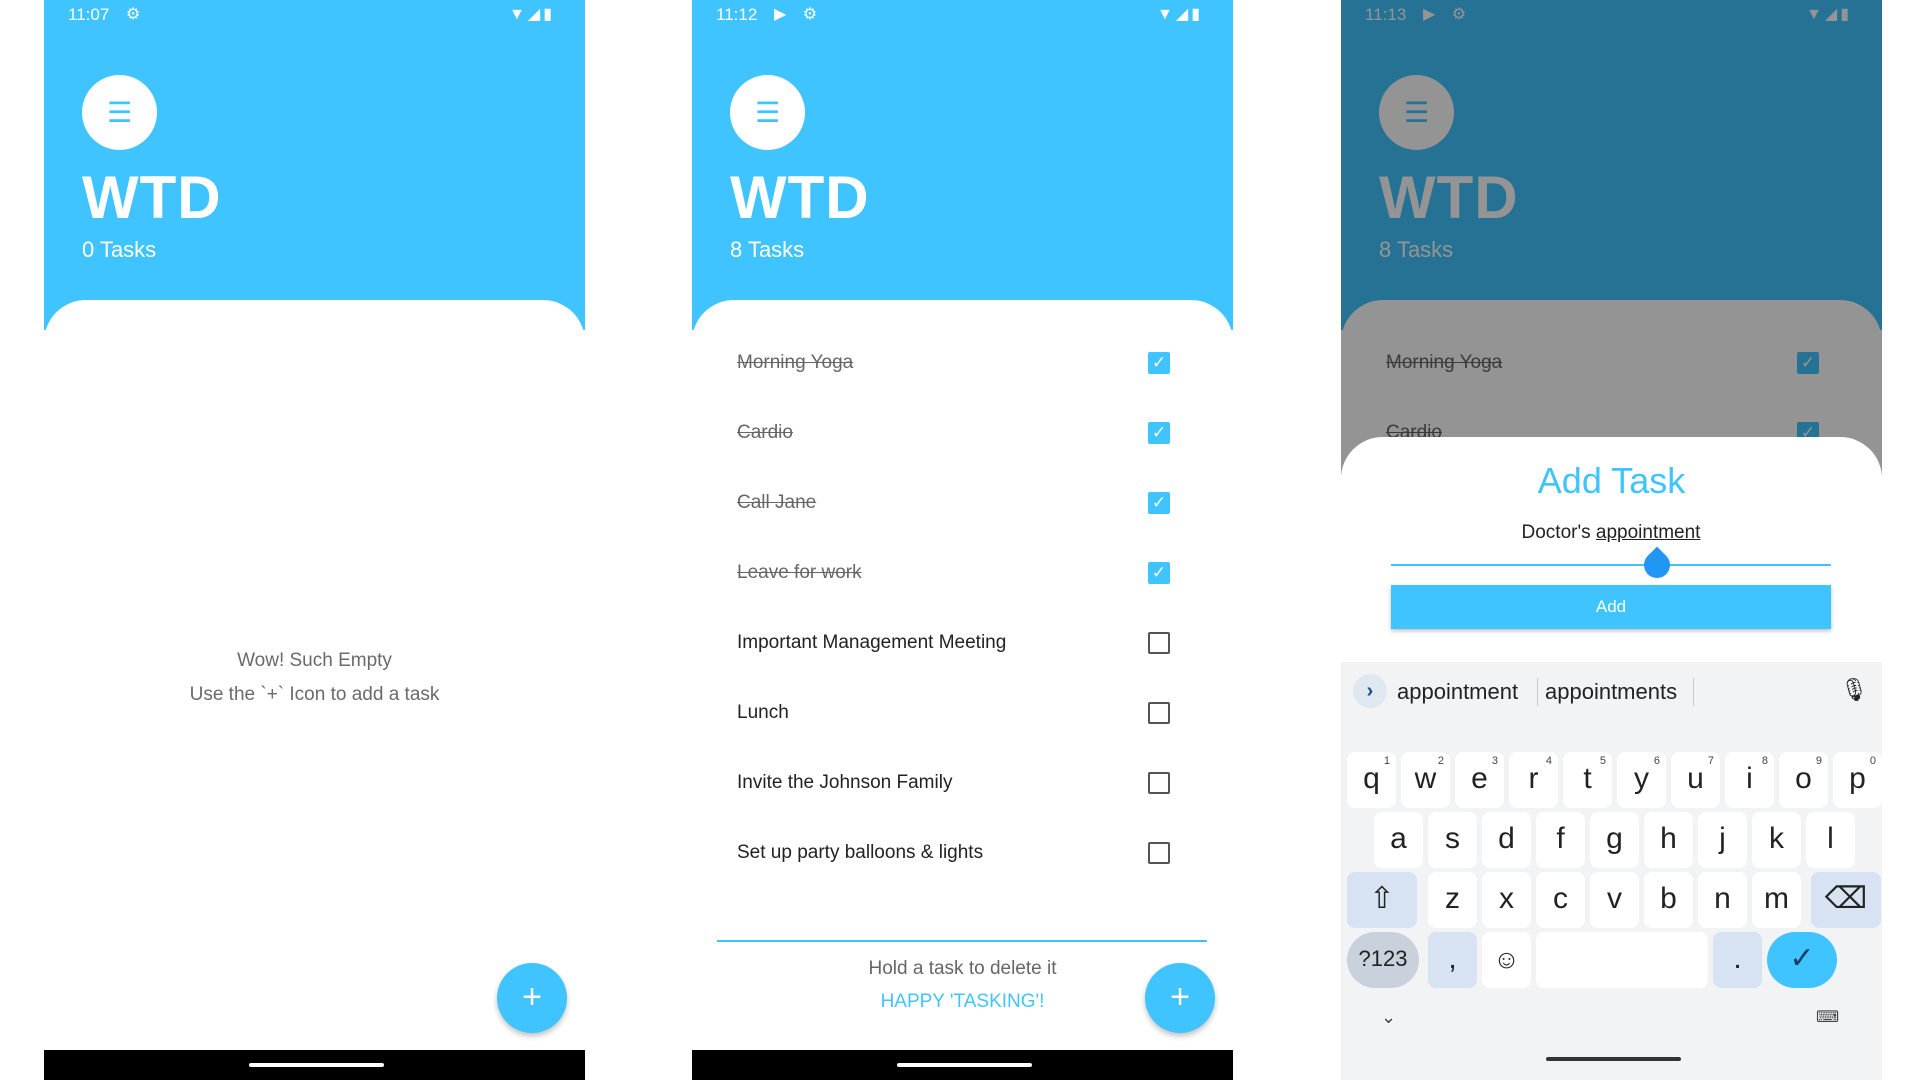 This screenshot has height=1080, width=1920. I want to click on key-label: h, so click(1668, 838).